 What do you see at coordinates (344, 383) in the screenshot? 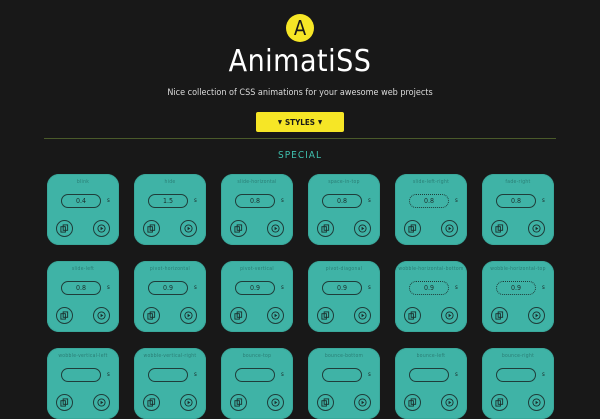
I see `animation-card: bounce-bottom s` at bounding box center [344, 383].